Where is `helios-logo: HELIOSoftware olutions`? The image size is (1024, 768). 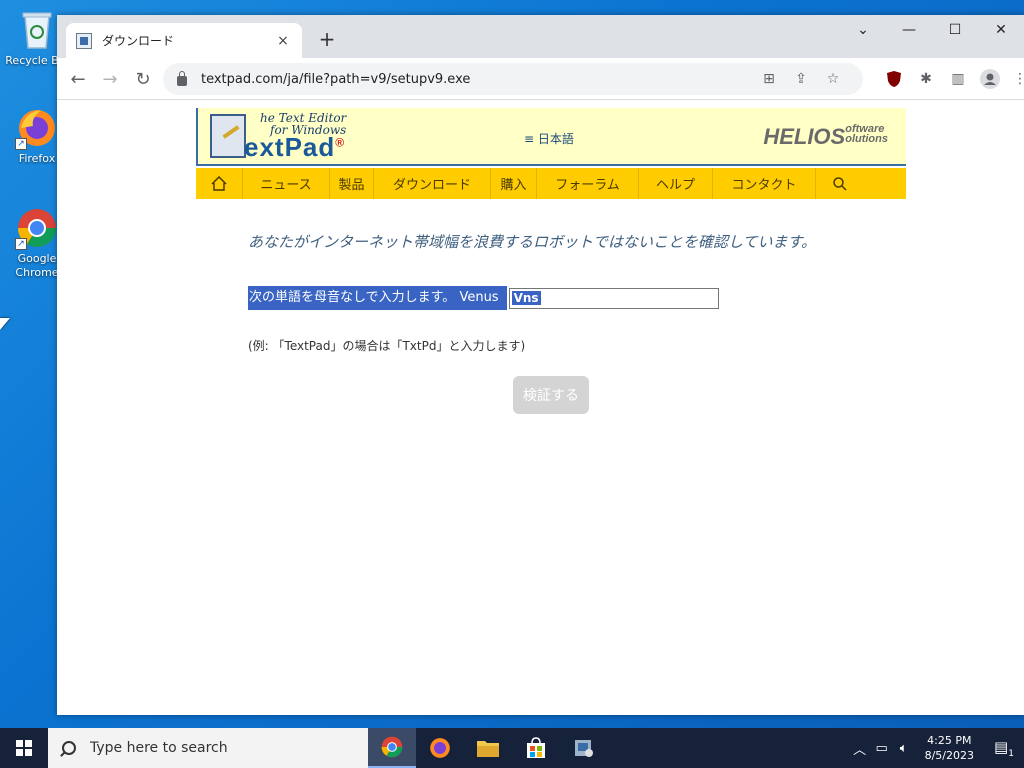 helios-logo: HELIOSoftware olutions is located at coordinates (825, 137).